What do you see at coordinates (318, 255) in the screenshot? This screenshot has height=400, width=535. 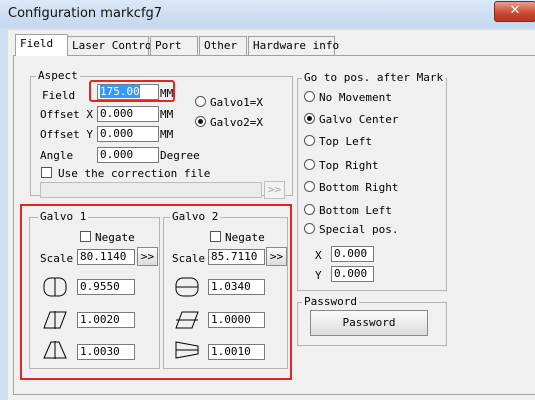 I see `special-x-label: X` at bounding box center [318, 255].